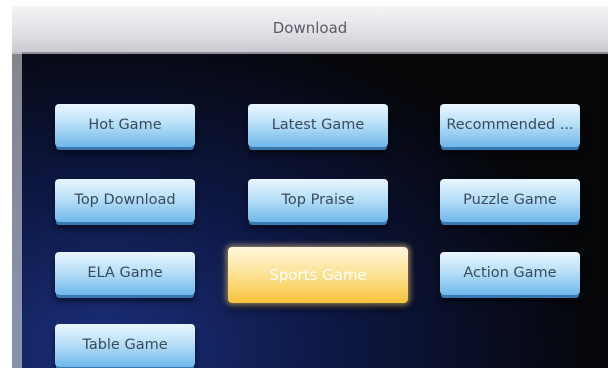 The width and height of the screenshot is (615, 377). Describe the element at coordinates (318, 275) in the screenshot. I see `menu-button-sports-game: Sports Game` at that location.